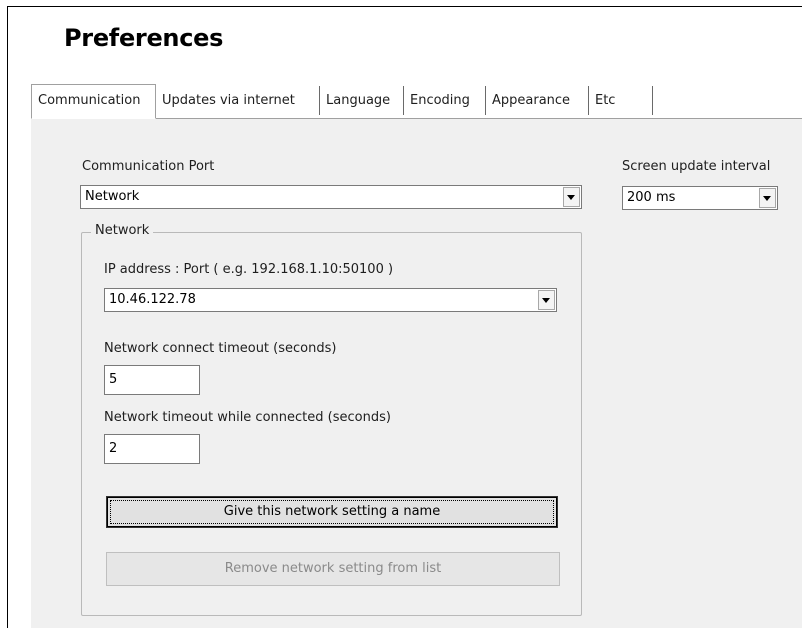  Describe the element at coordinates (238, 100) in the screenshot. I see `tab-updates-via-internet: Updates via internet` at that location.